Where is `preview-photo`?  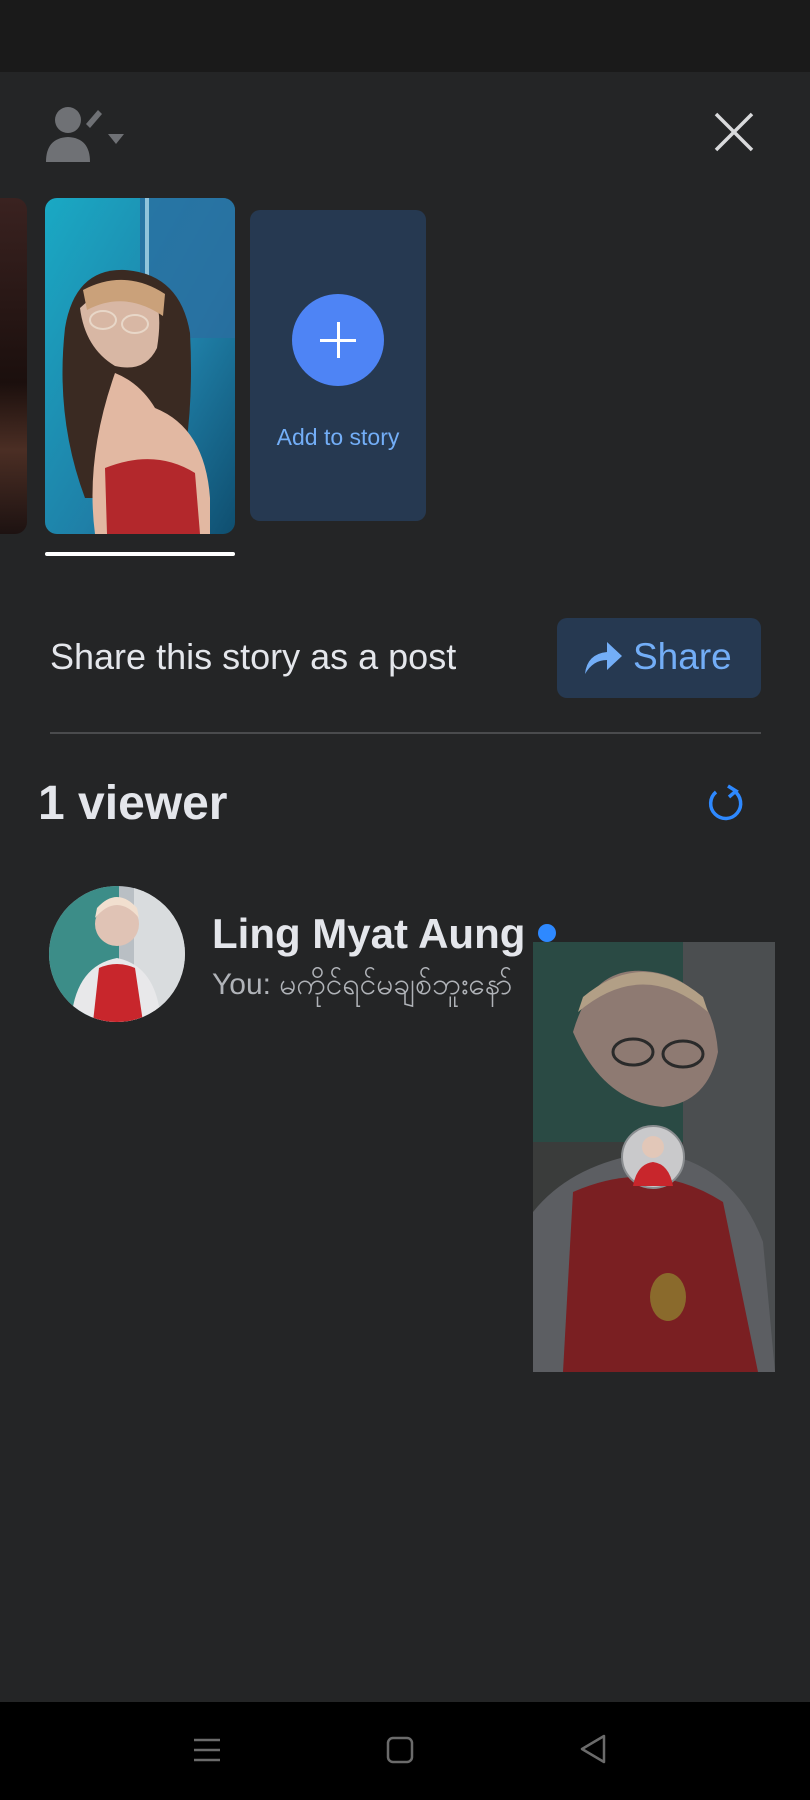 preview-photo is located at coordinates (654, 1157).